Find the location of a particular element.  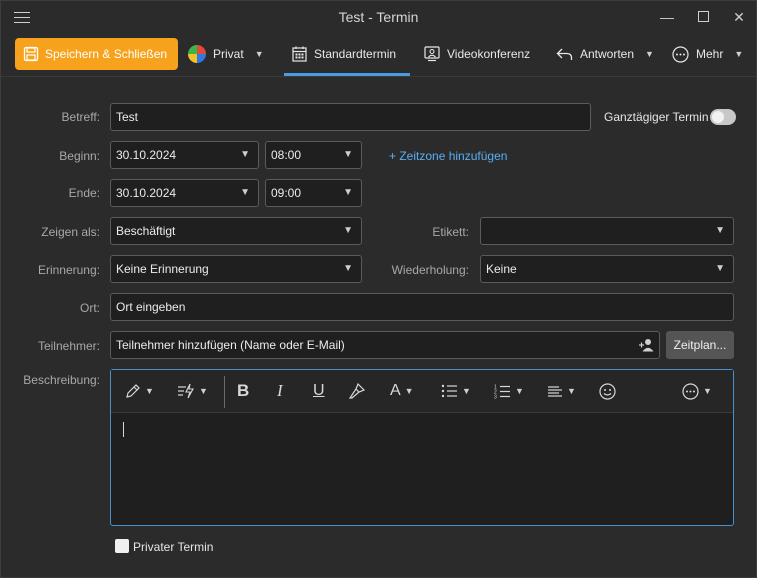

end-time-picker: 09:00 ▼ is located at coordinates (313, 193).